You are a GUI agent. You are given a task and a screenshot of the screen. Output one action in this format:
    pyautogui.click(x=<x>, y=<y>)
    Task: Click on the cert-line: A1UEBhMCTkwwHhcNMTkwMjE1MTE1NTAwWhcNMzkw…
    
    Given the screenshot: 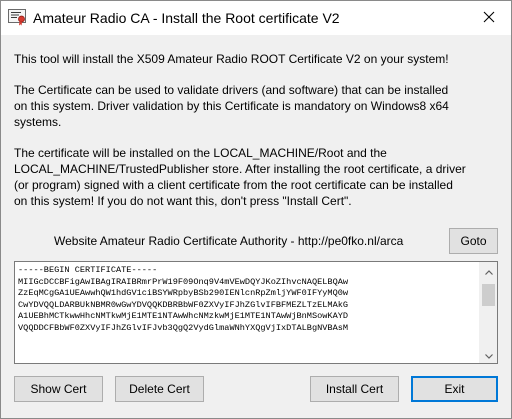 What is the action you would take?
    pyautogui.click(x=183, y=316)
    